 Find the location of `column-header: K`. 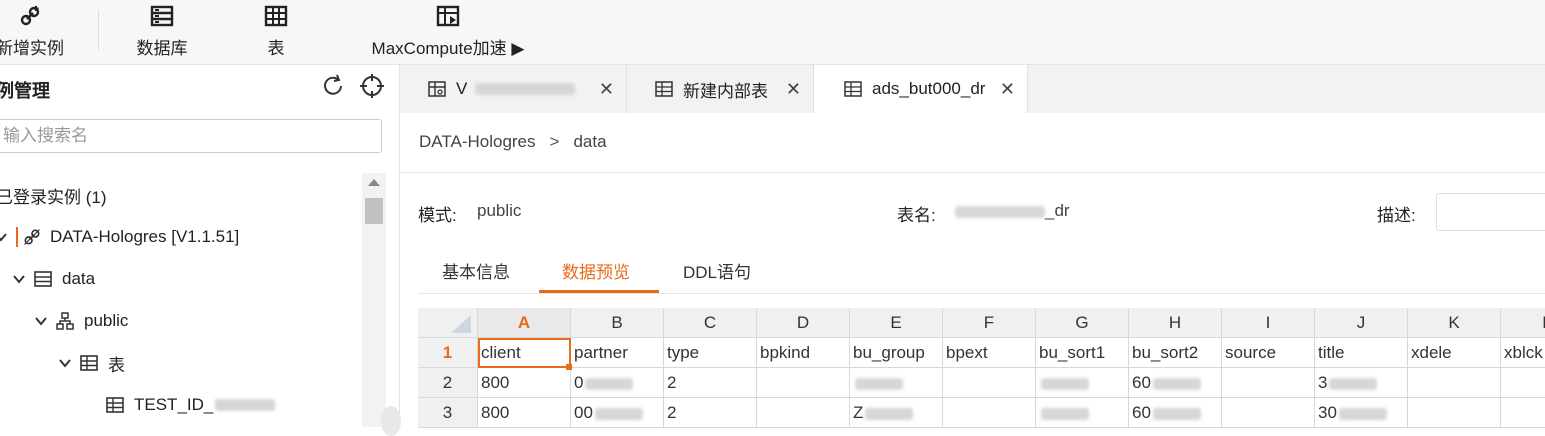

column-header: K is located at coordinates (1454, 323).